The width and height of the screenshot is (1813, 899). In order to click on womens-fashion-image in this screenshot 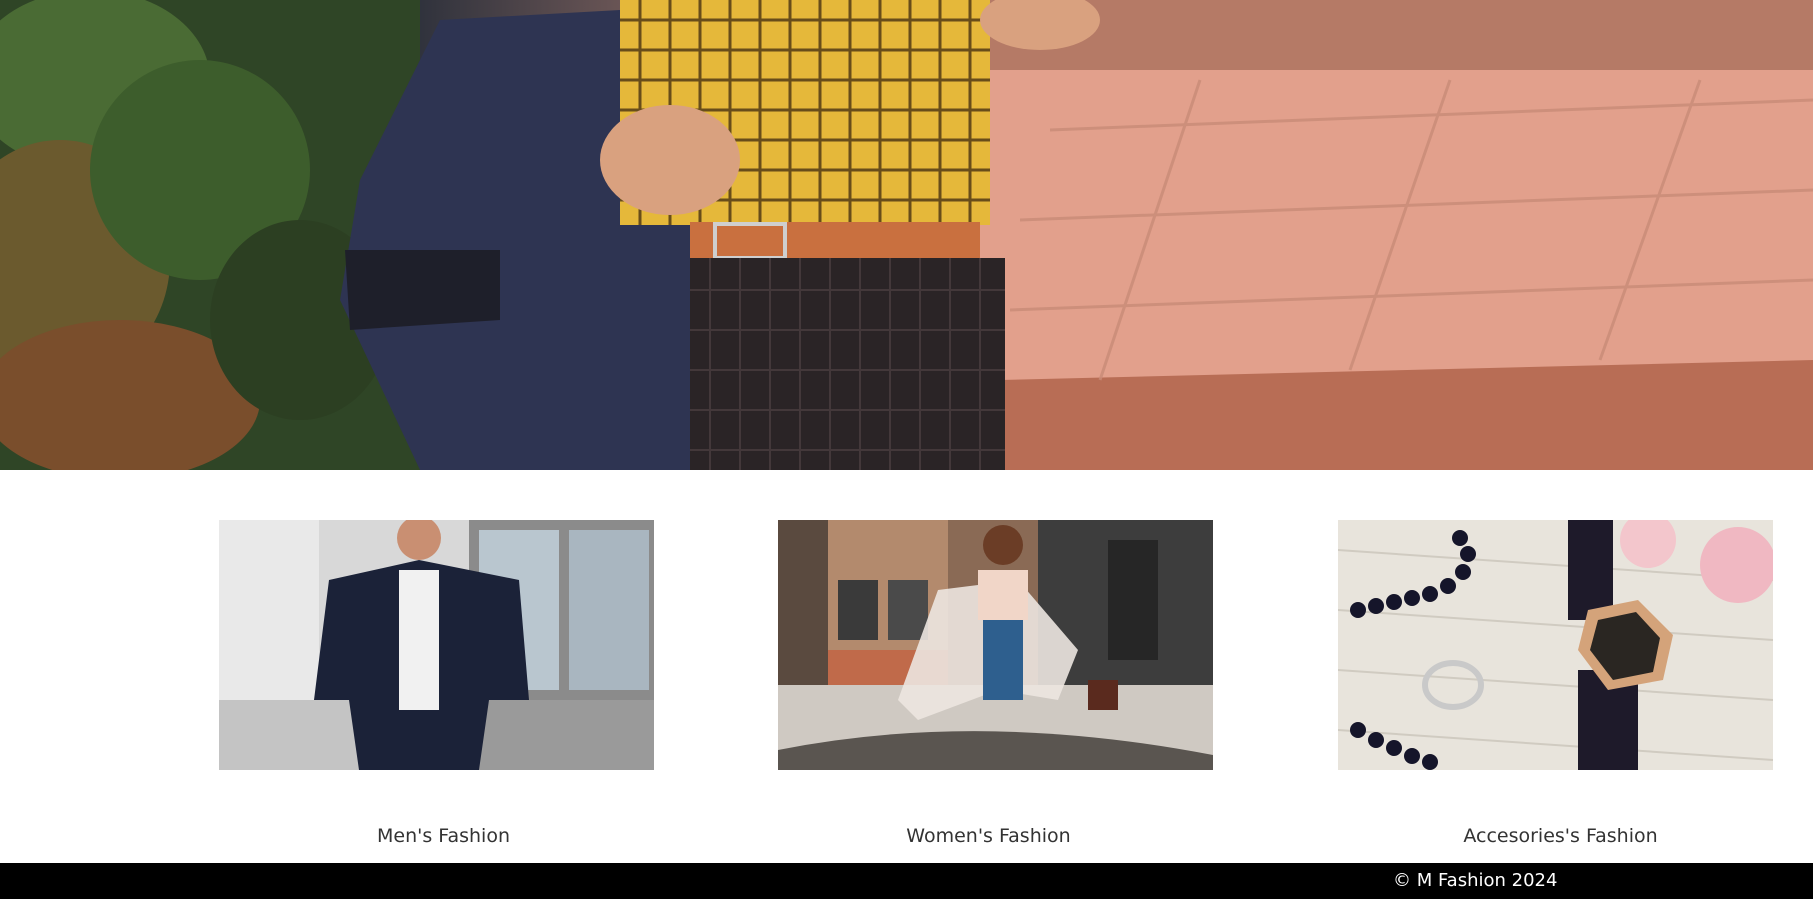, I will do `click(995, 645)`.